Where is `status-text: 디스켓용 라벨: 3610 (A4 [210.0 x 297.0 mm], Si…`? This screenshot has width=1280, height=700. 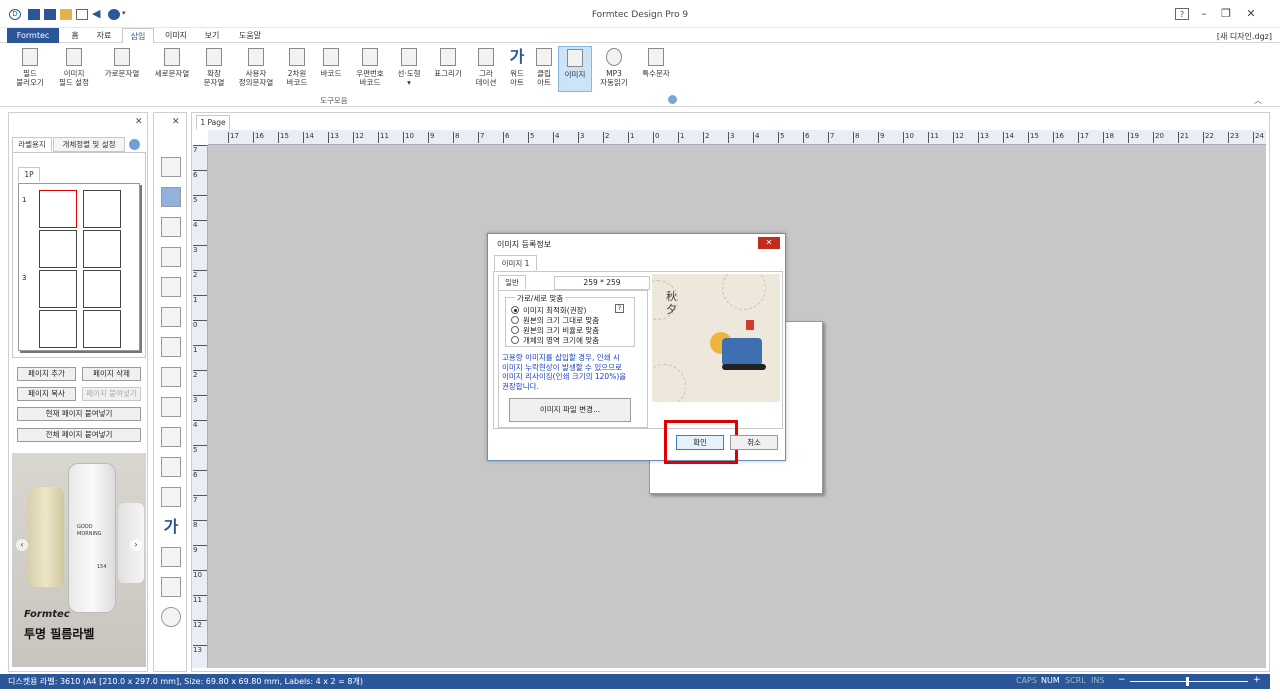 status-text: 디스켓용 라벨: 3610 (A4 [210.0 x 297.0 mm], Si… is located at coordinates (185, 681).